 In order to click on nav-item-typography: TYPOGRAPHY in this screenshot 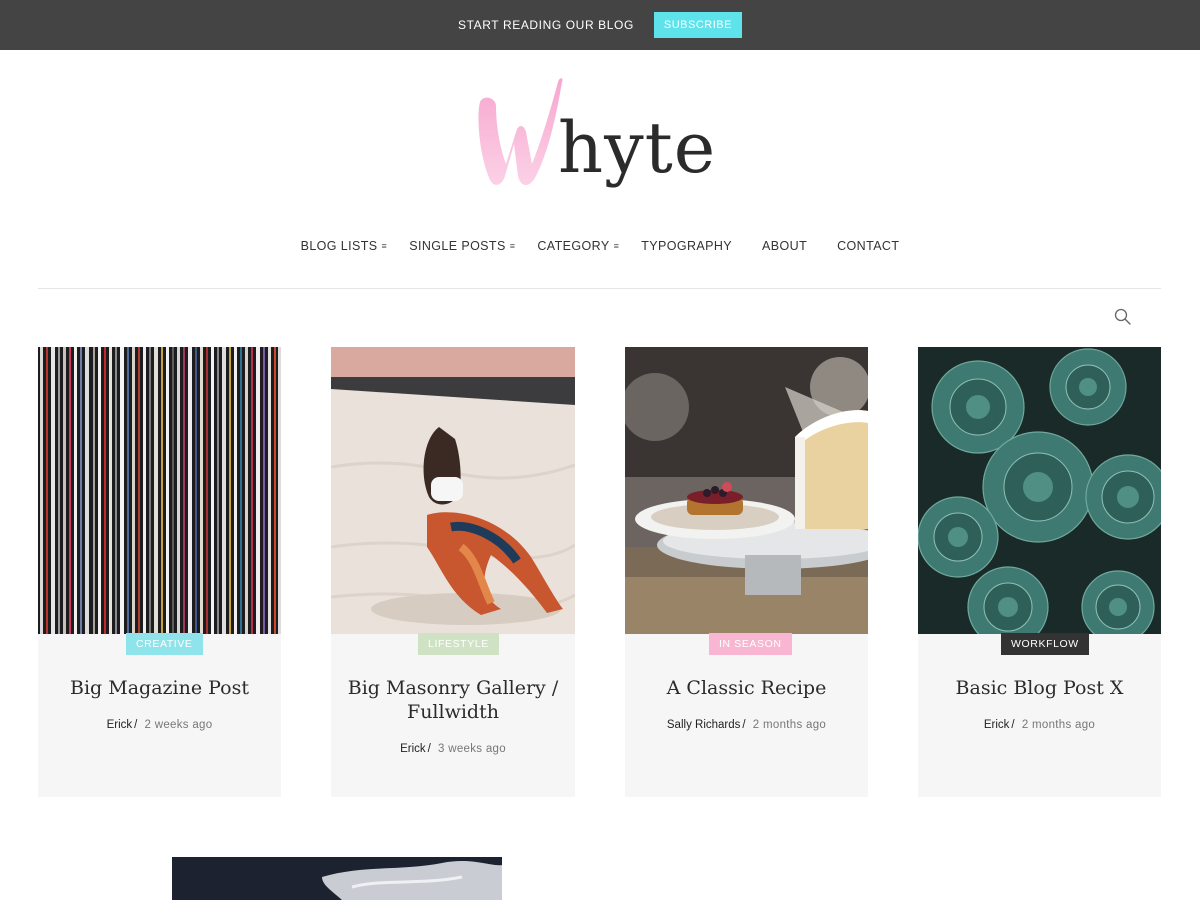, I will do `click(686, 246)`.